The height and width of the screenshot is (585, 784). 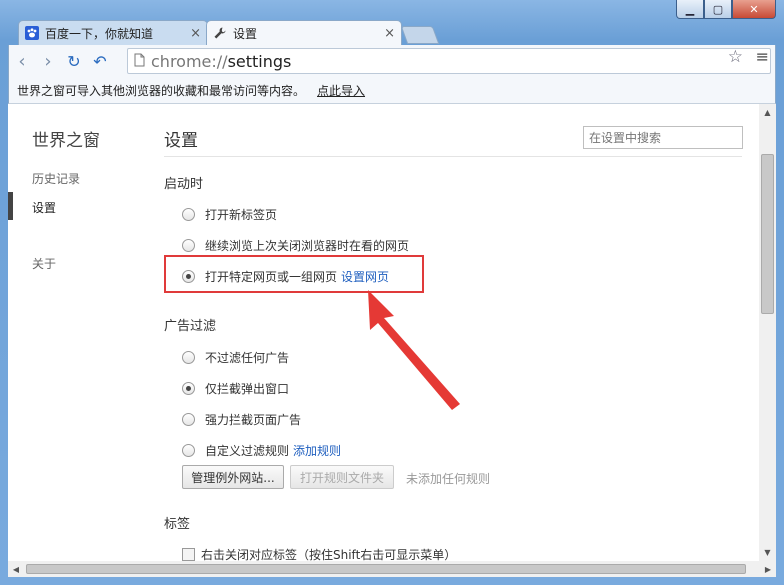 What do you see at coordinates (161, 91) in the screenshot?
I see `infobar-message: 世界之窗可导入其他浏览器的收藏和最常访问等内容。` at bounding box center [161, 91].